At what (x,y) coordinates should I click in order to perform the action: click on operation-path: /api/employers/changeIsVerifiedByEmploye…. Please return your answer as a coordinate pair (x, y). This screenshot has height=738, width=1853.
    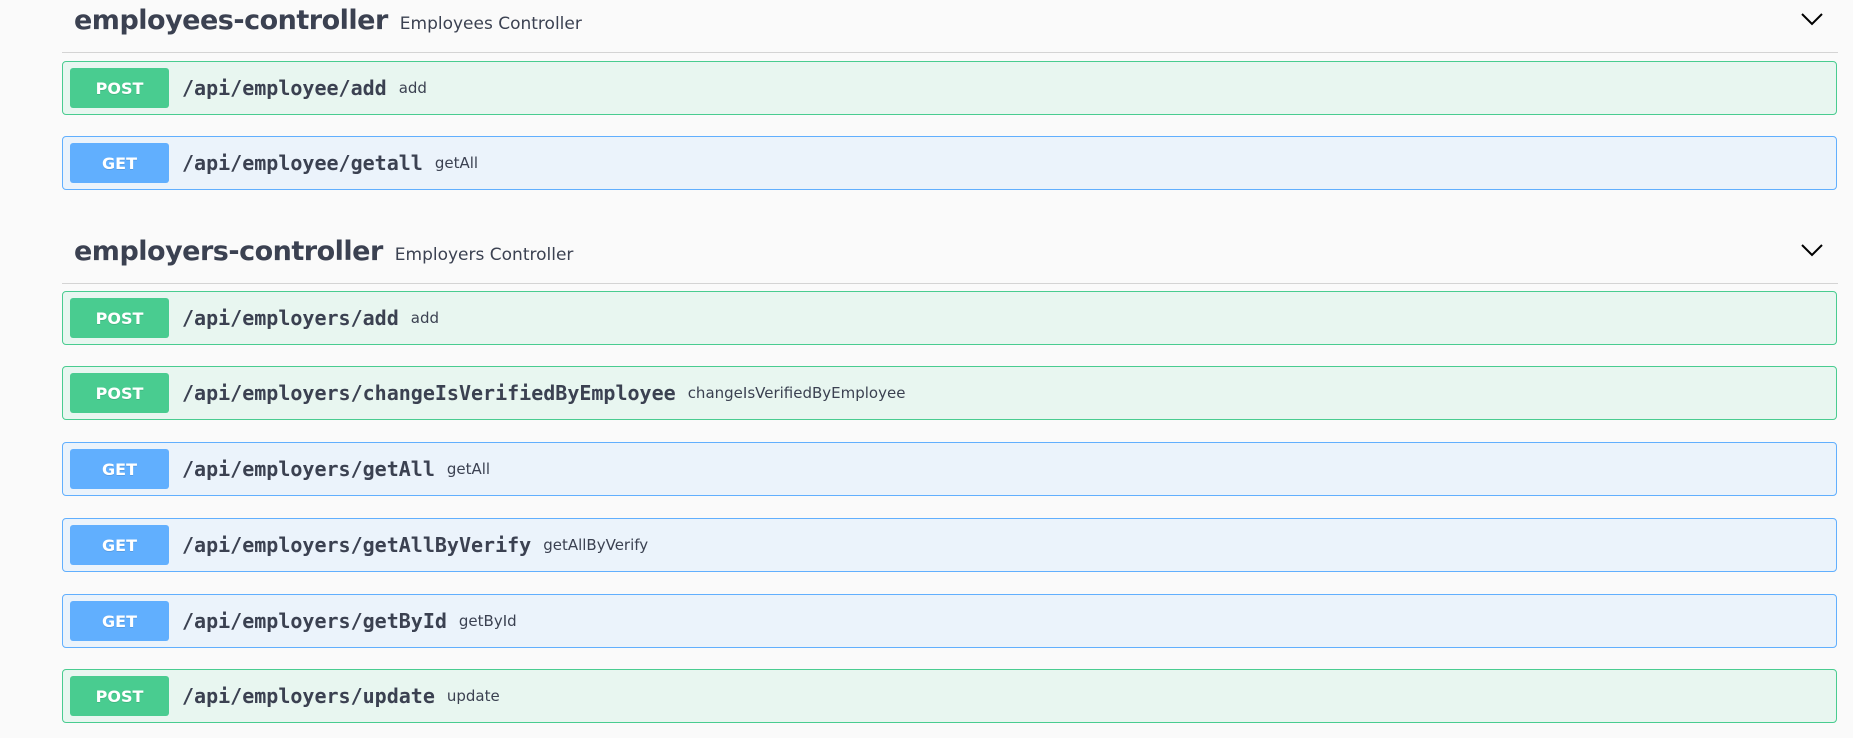
    Looking at the image, I should click on (429, 393).